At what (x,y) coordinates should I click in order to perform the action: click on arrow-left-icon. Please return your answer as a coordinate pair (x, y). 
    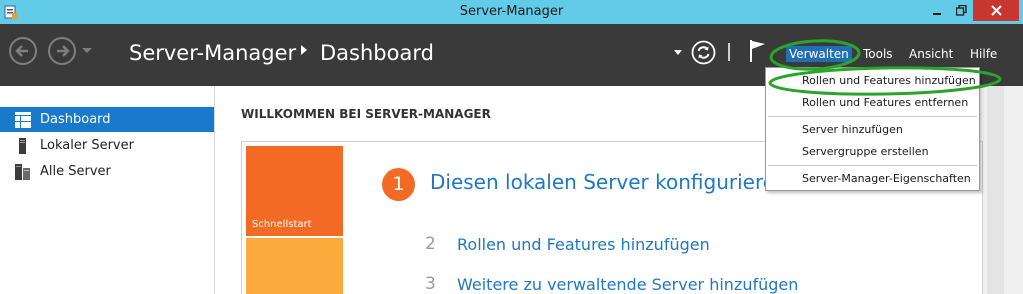
    Looking at the image, I should click on (21, 51).